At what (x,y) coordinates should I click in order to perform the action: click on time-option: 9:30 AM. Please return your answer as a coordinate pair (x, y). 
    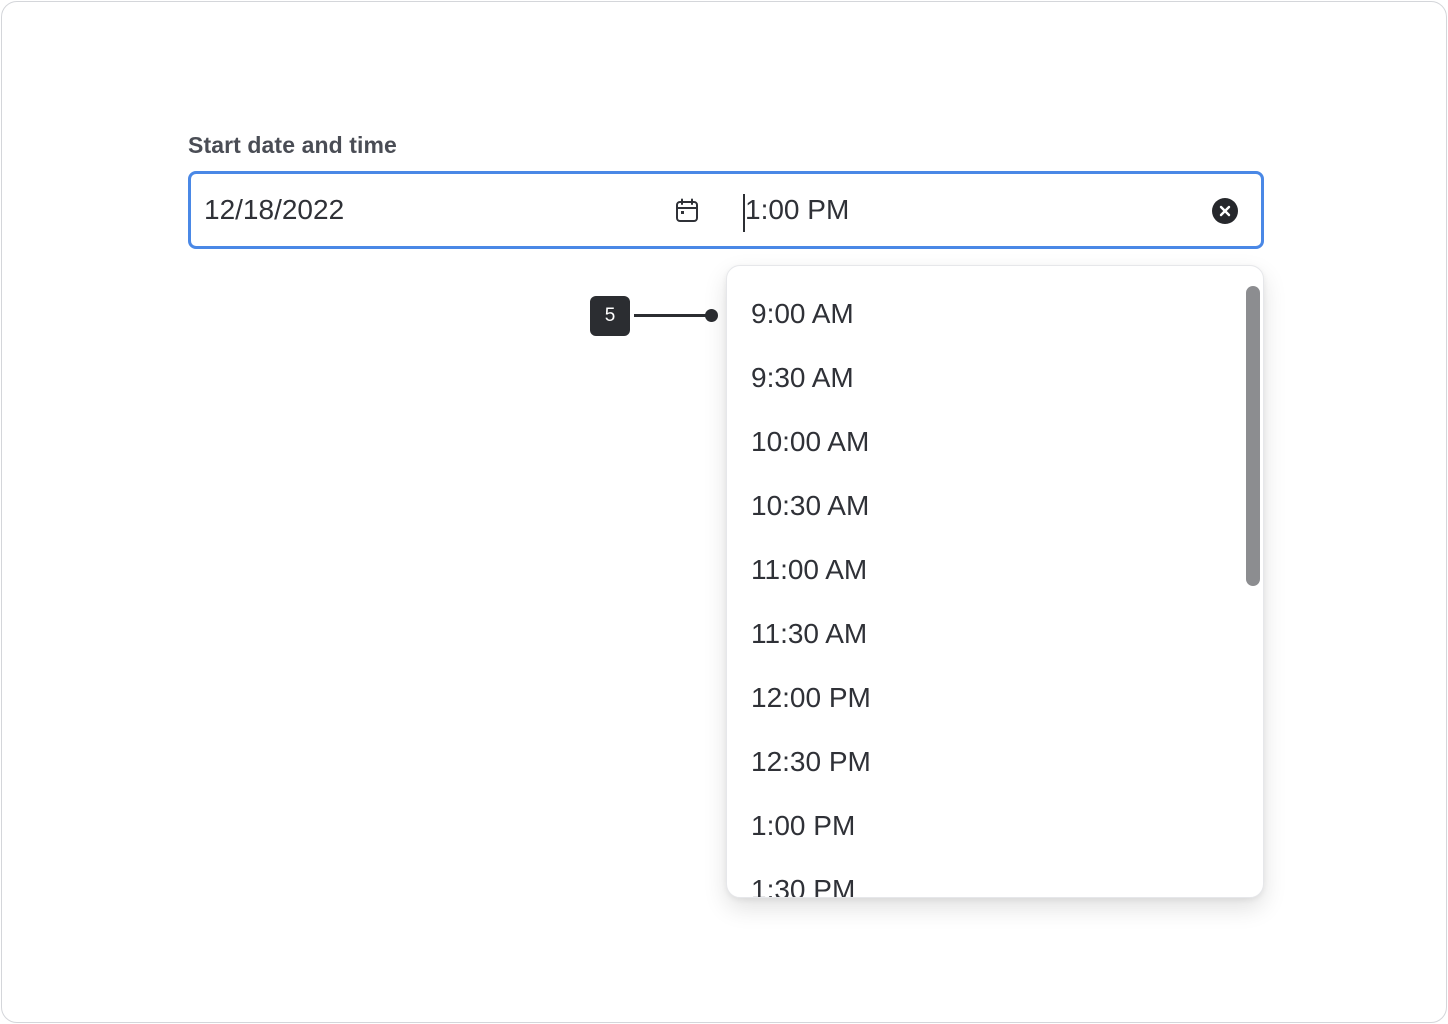
    Looking at the image, I should click on (982, 378).